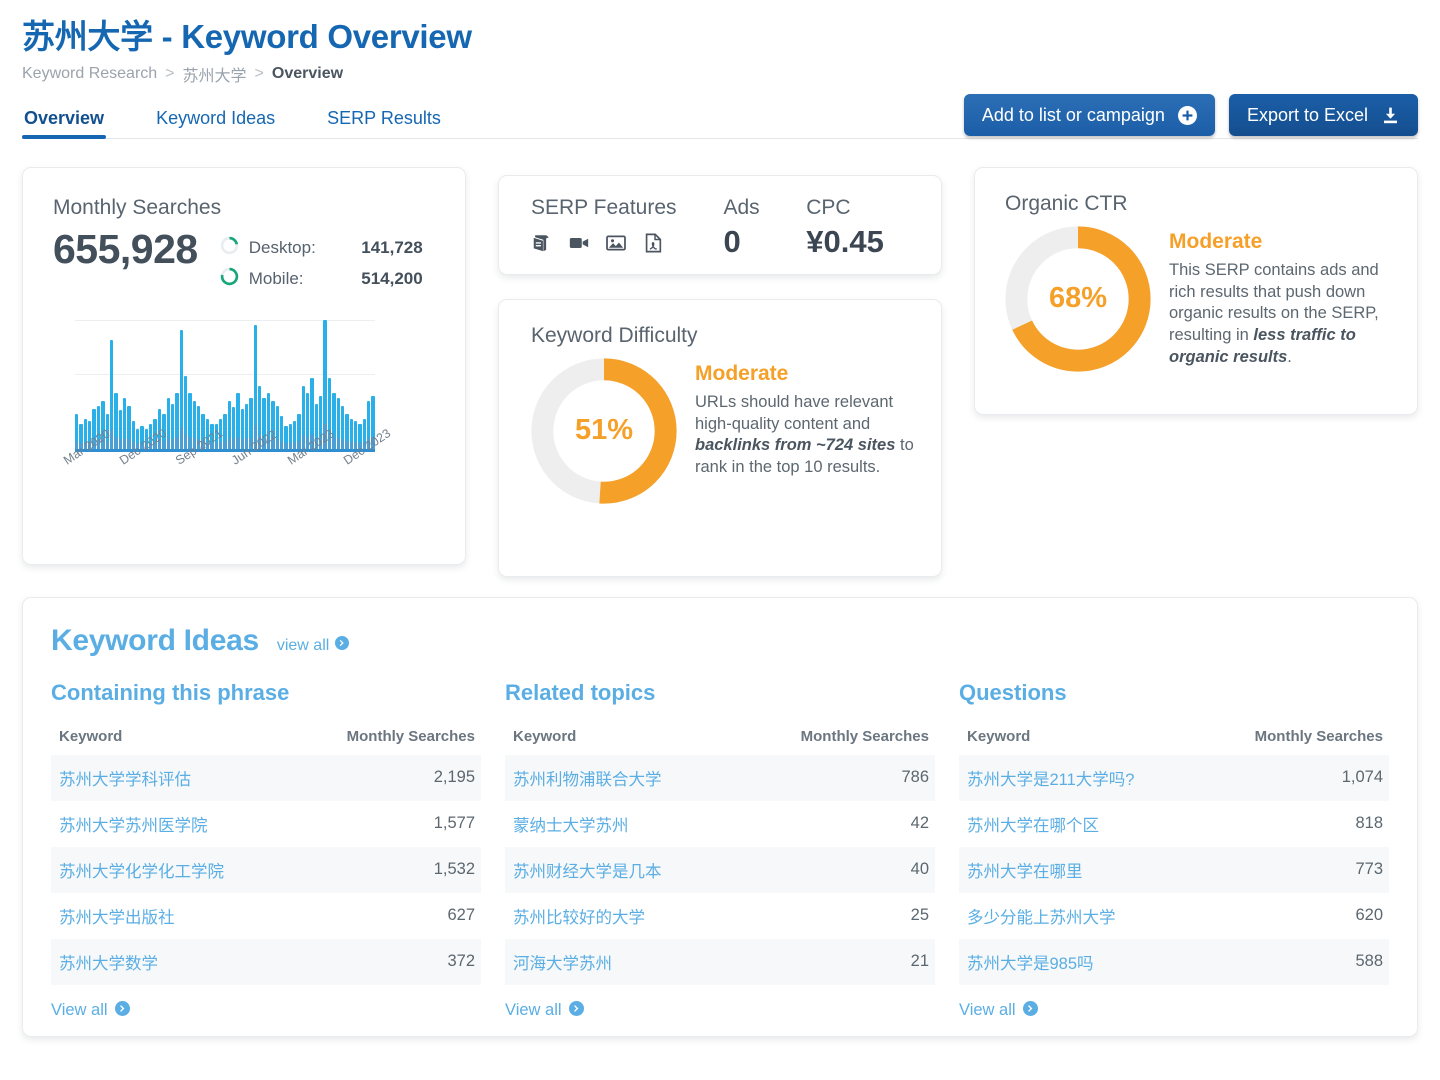  What do you see at coordinates (158, 870) in the screenshot?
I see `keyword-cell: 苏州大学化学化工学院` at bounding box center [158, 870].